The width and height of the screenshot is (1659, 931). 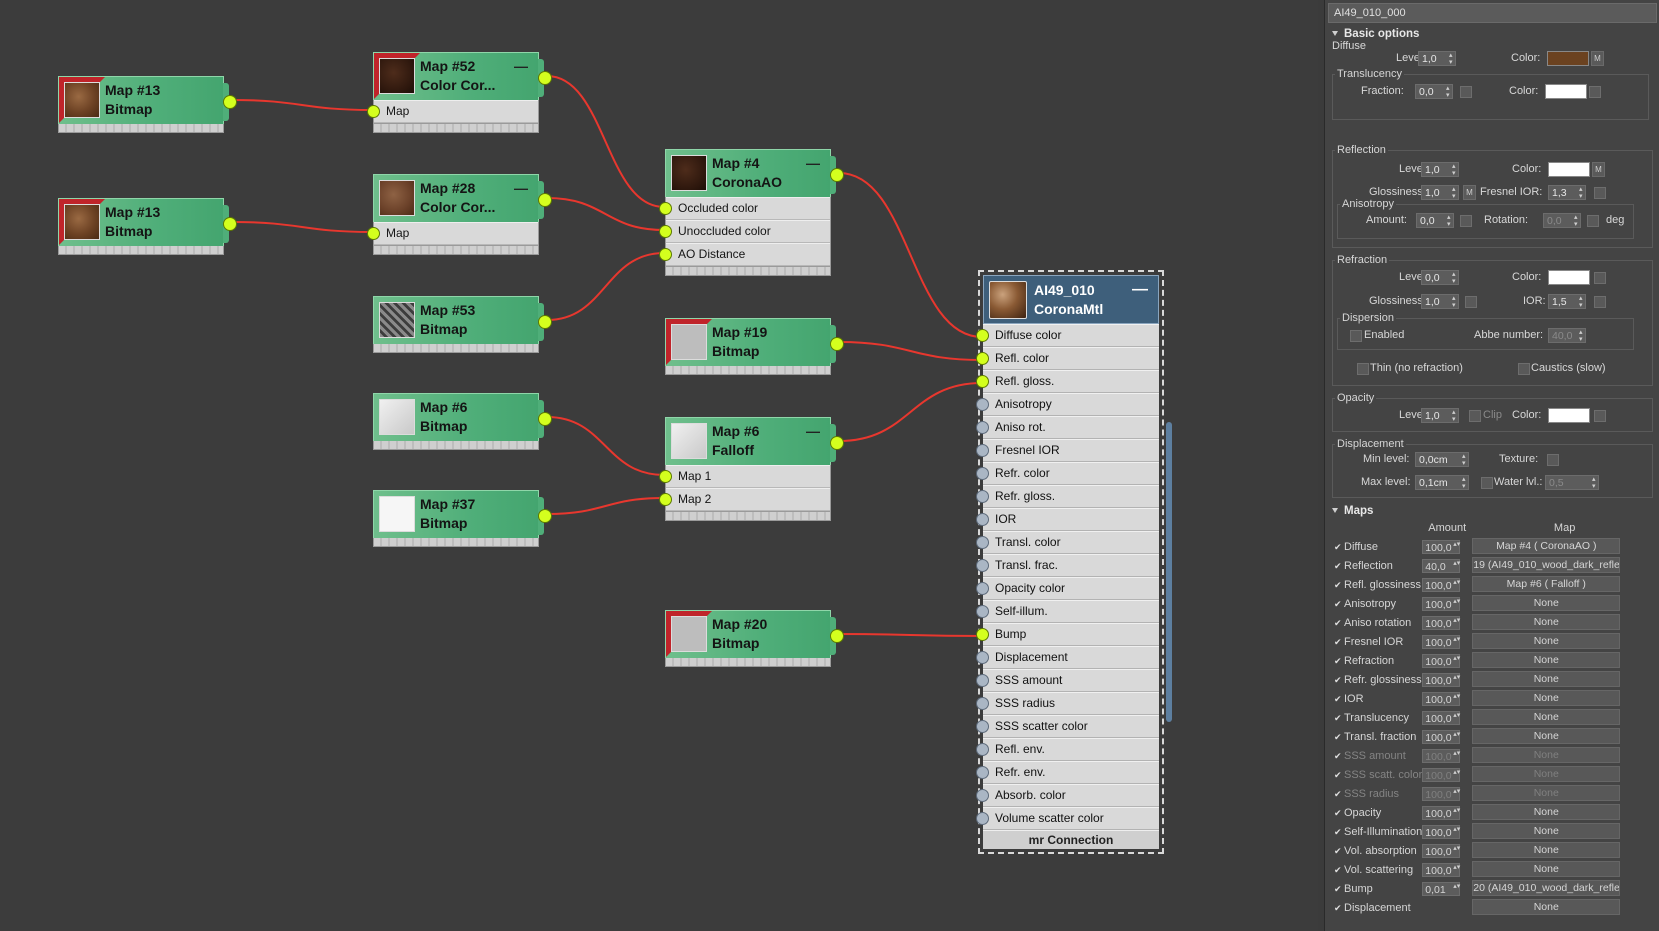 What do you see at coordinates (744, 499) in the screenshot?
I see `input-slot: Map 2` at bounding box center [744, 499].